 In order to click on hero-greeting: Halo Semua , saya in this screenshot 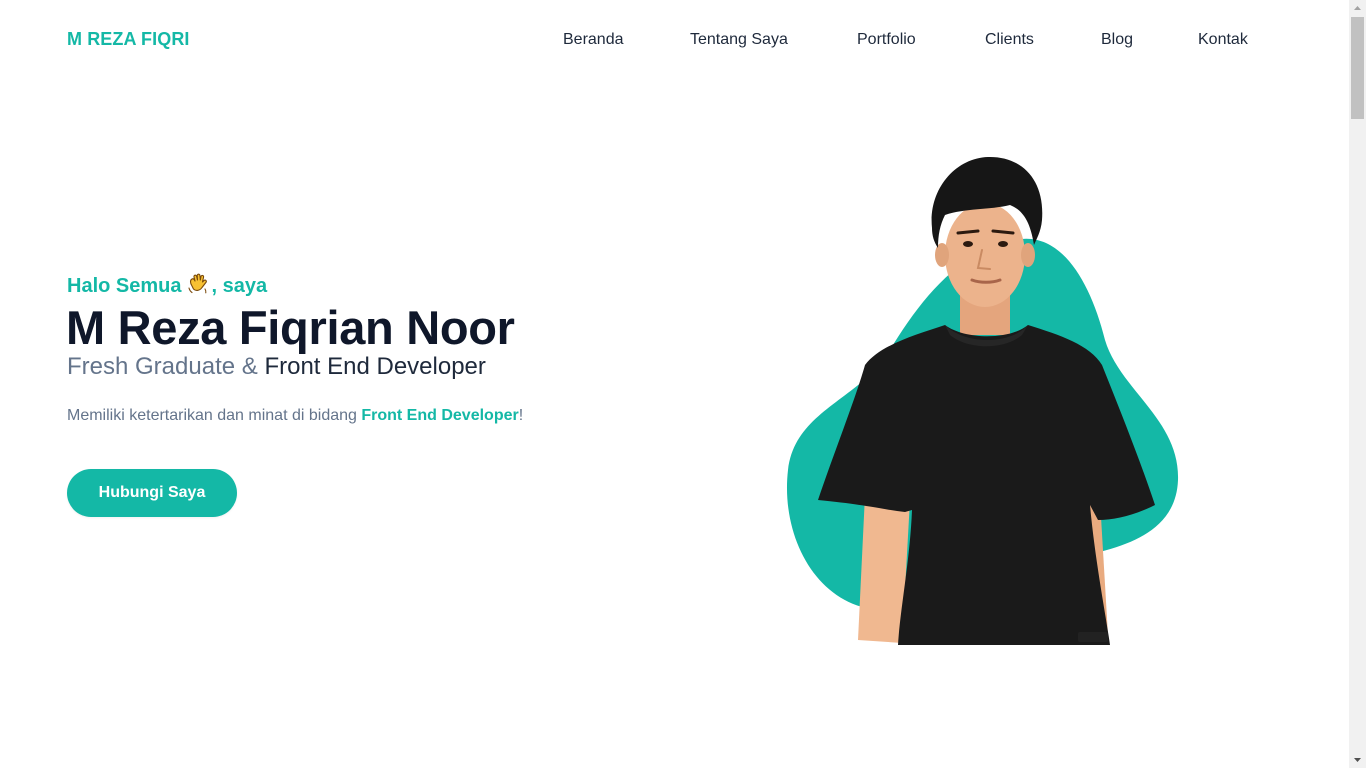, I will do `click(167, 285)`.